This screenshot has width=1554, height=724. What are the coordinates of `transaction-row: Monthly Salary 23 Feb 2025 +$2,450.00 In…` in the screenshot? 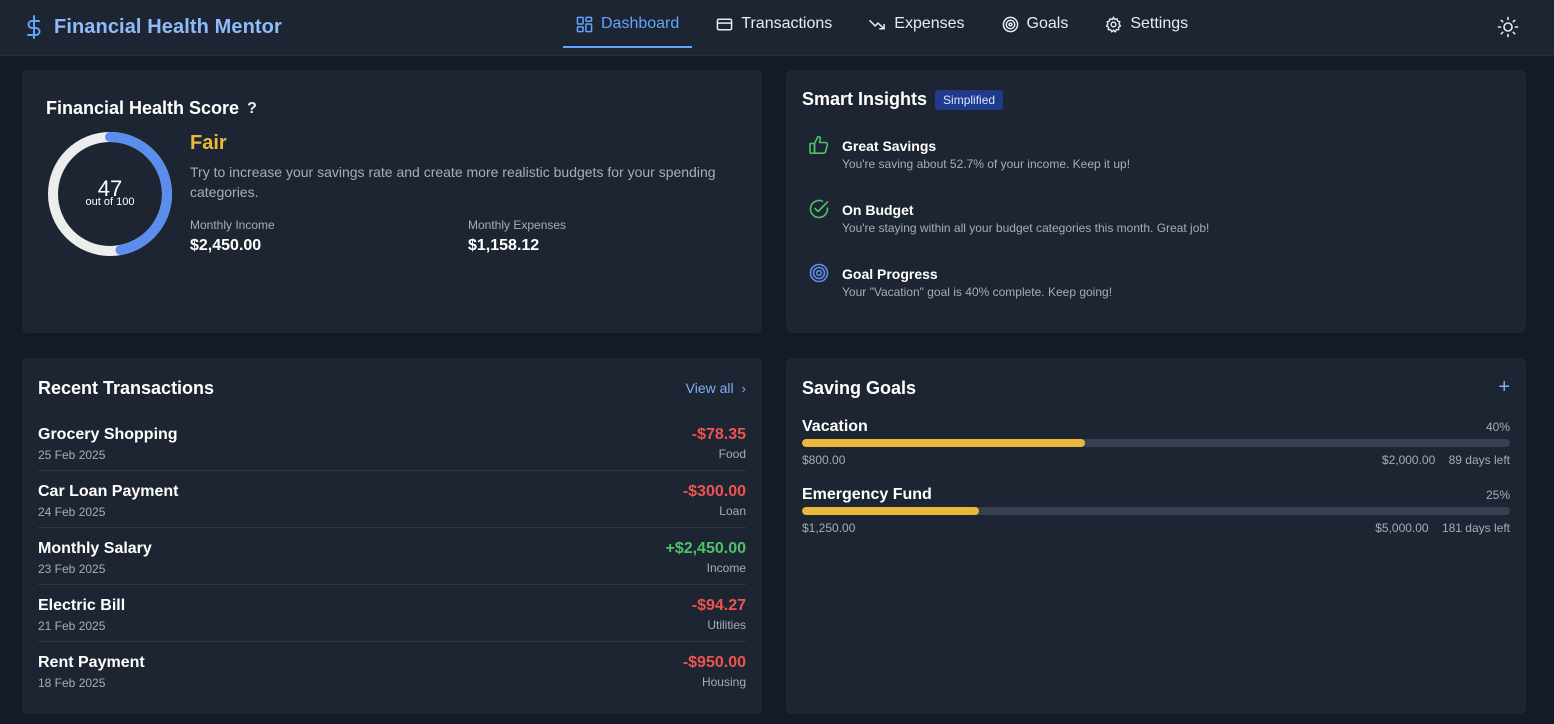 It's located at (392, 556).